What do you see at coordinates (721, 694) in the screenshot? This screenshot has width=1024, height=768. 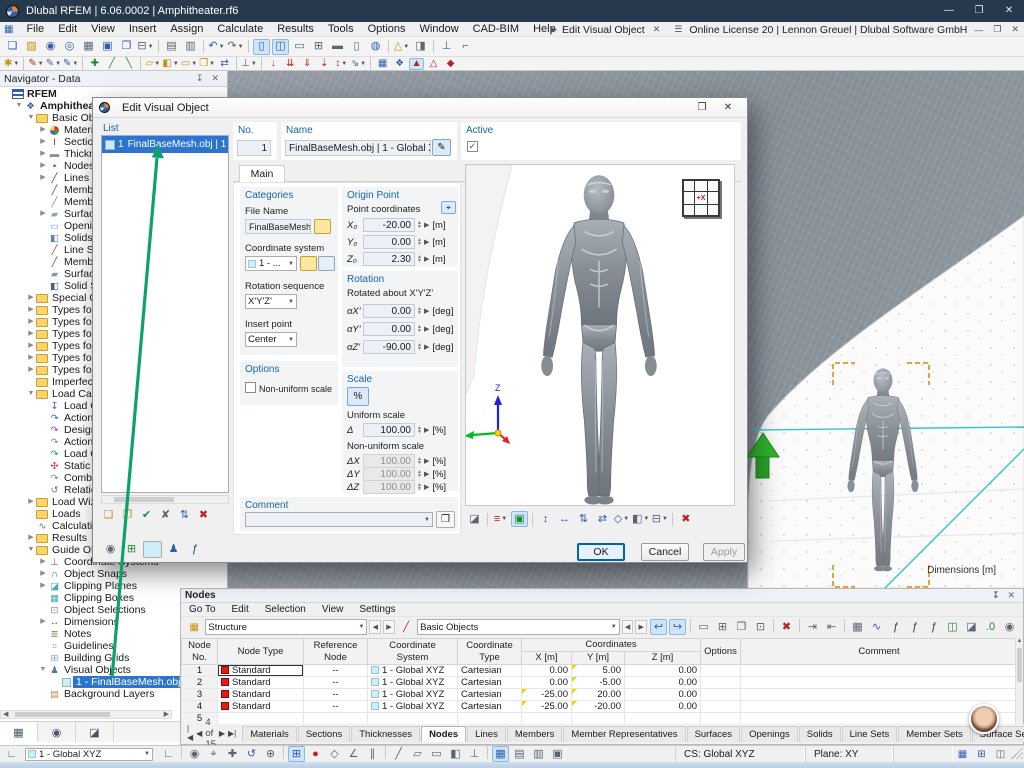 I see `cell-options` at bounding box center [721, 694].